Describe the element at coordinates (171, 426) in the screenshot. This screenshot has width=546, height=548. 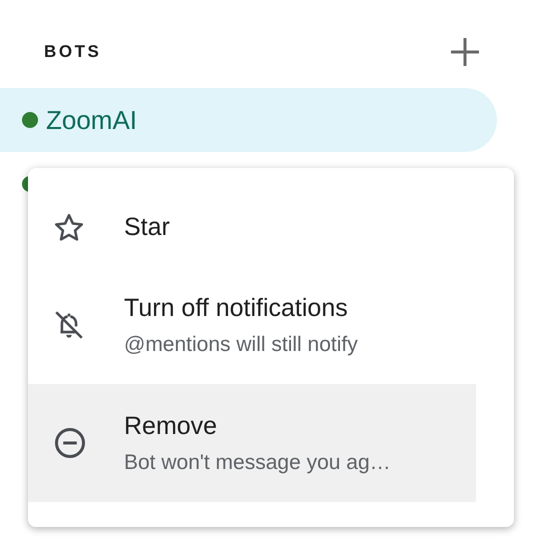
I see `menu-item-label: Remove` at that location.